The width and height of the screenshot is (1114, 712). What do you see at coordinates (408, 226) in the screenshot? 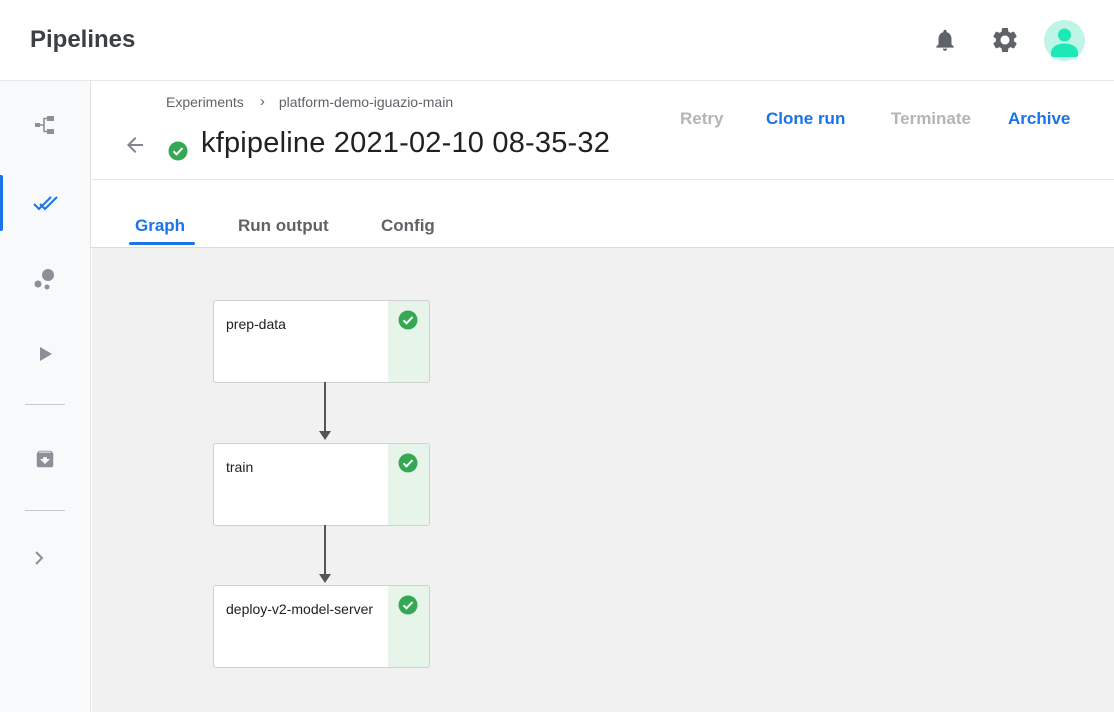
I see `tab-config: Config` at bounding box center [408, 226].